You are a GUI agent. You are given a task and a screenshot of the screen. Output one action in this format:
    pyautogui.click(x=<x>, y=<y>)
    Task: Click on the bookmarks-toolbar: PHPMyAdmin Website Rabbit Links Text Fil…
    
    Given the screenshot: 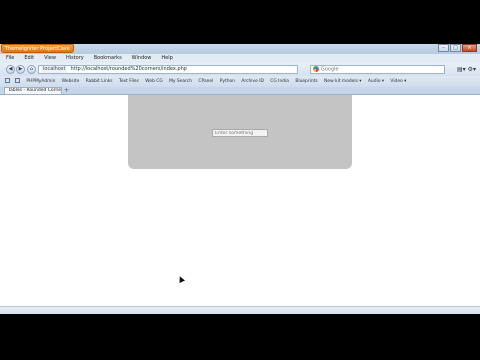 What is the action you would take?
    pyautogui.click(x=240, y=81)
    